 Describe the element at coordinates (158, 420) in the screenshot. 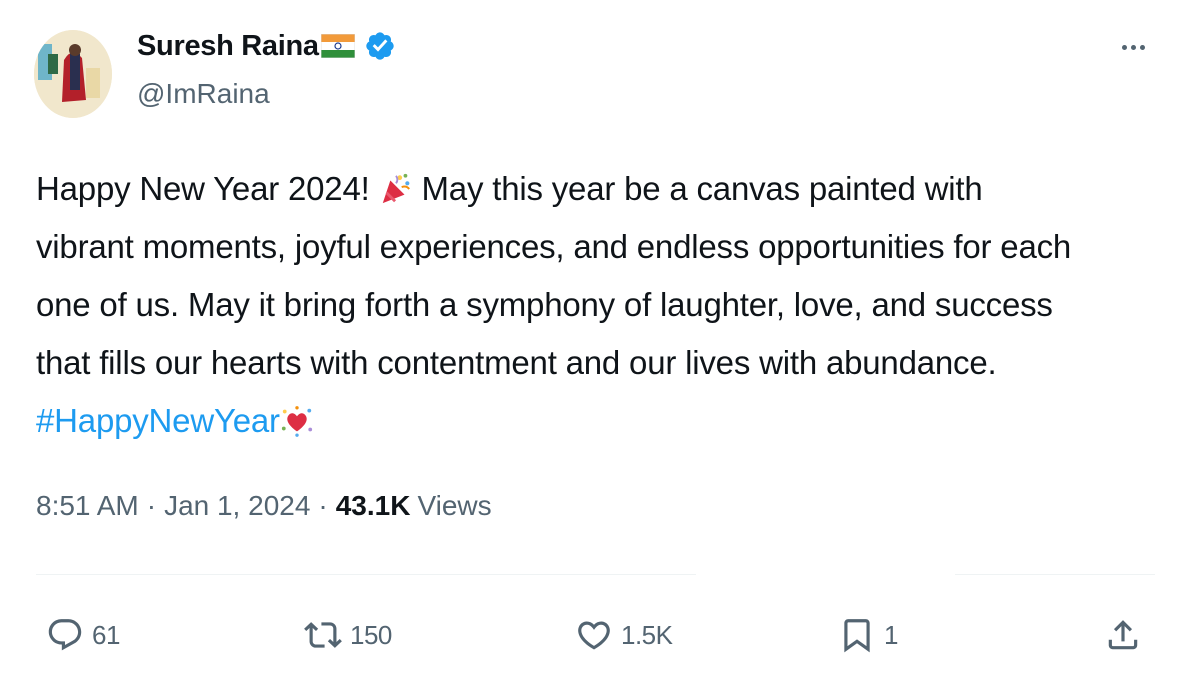

I see `hashtag-link: #HappyNewYear` at that location.